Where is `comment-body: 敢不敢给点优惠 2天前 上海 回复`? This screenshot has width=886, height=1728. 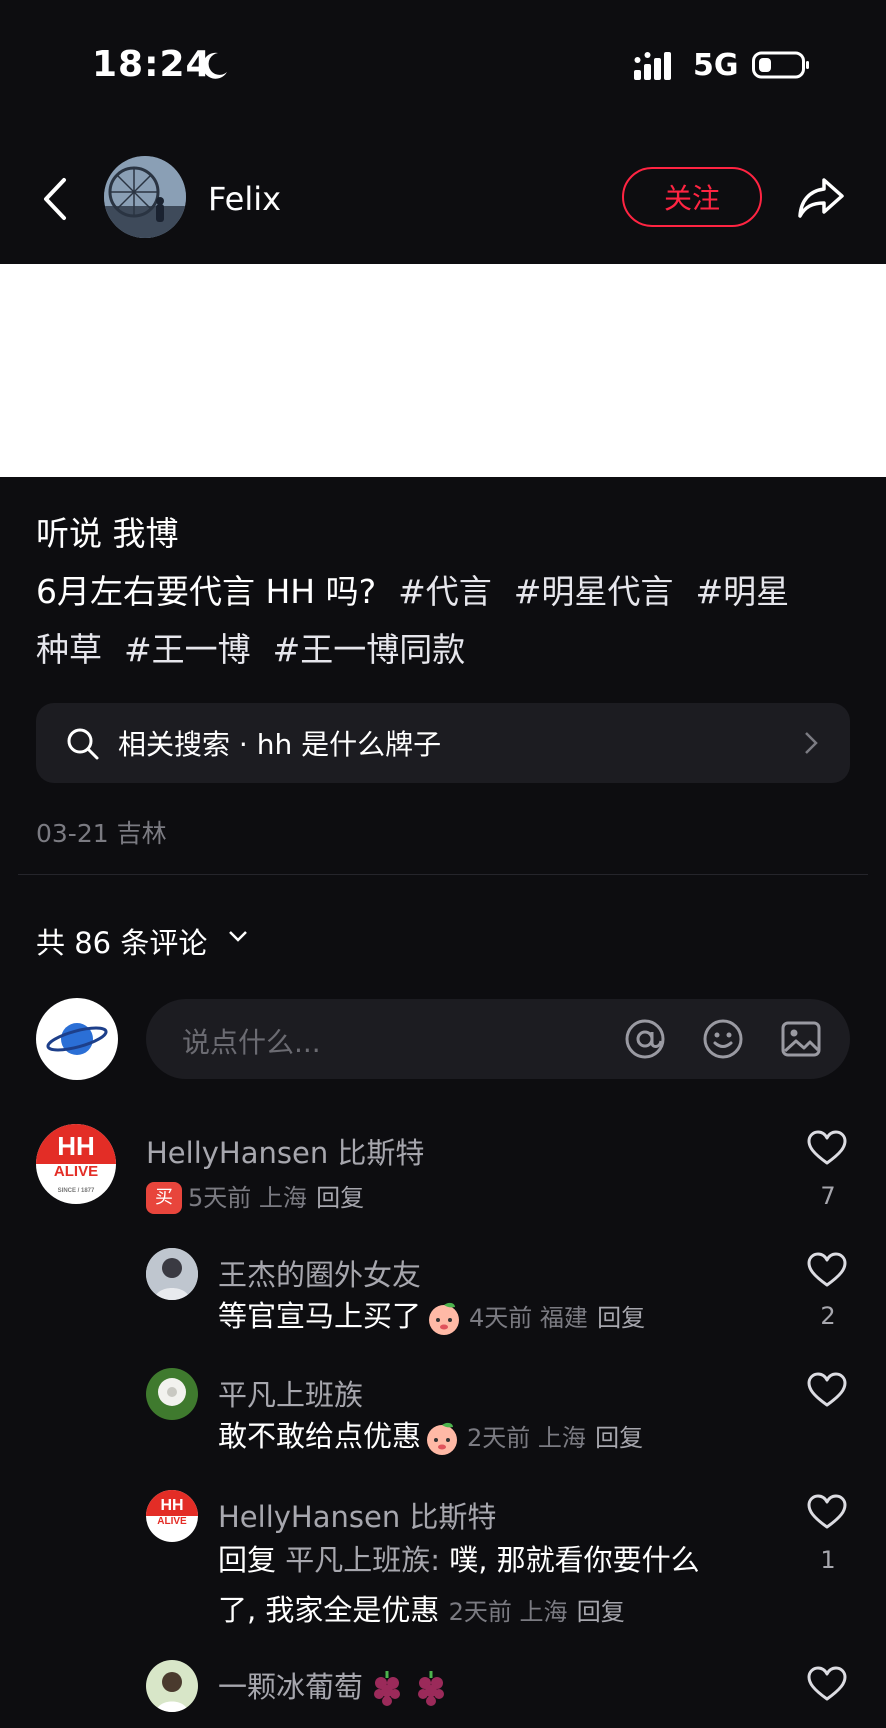
comment-body: 敢不敢给点优惠 2天前 上海 回复 is located at coordinates (430, 1437).